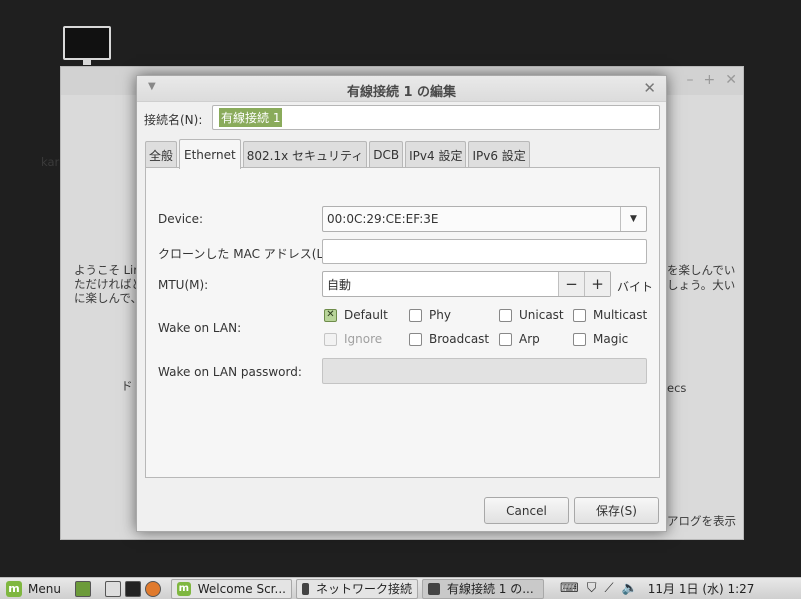 The height and width of the screenshot is (599, 801). Describe the element at coordinates (608, 588) in the screenshot. I see `network-icon: ⟋` at that location.